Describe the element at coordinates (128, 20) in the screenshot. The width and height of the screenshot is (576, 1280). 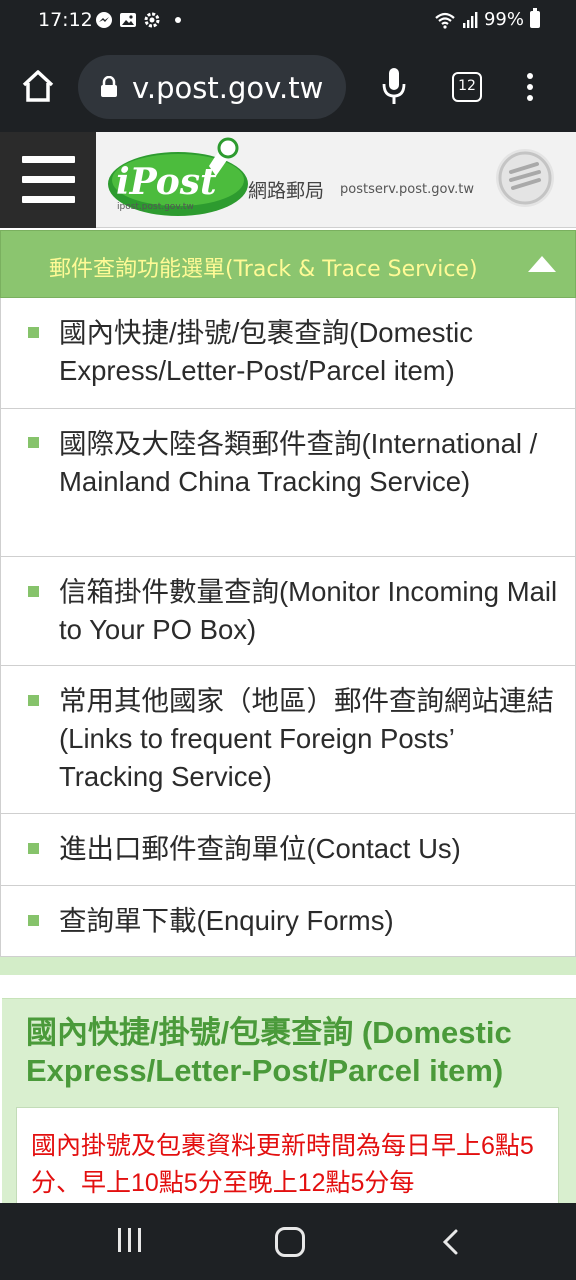
I see `gallery-icon` at that location.